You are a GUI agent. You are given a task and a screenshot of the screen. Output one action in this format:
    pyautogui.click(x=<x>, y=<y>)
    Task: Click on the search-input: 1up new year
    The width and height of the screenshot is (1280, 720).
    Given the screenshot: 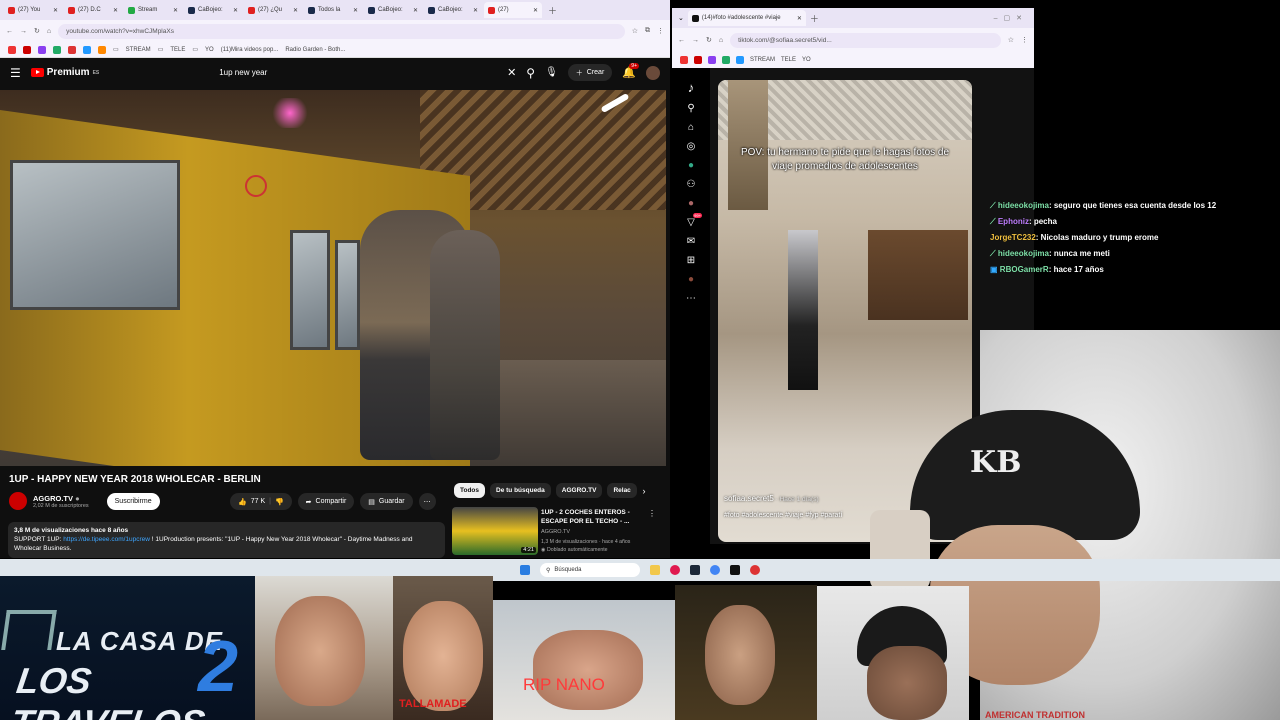 What is the action you would take?
    pyautogui.click(x=353, y=73)
    